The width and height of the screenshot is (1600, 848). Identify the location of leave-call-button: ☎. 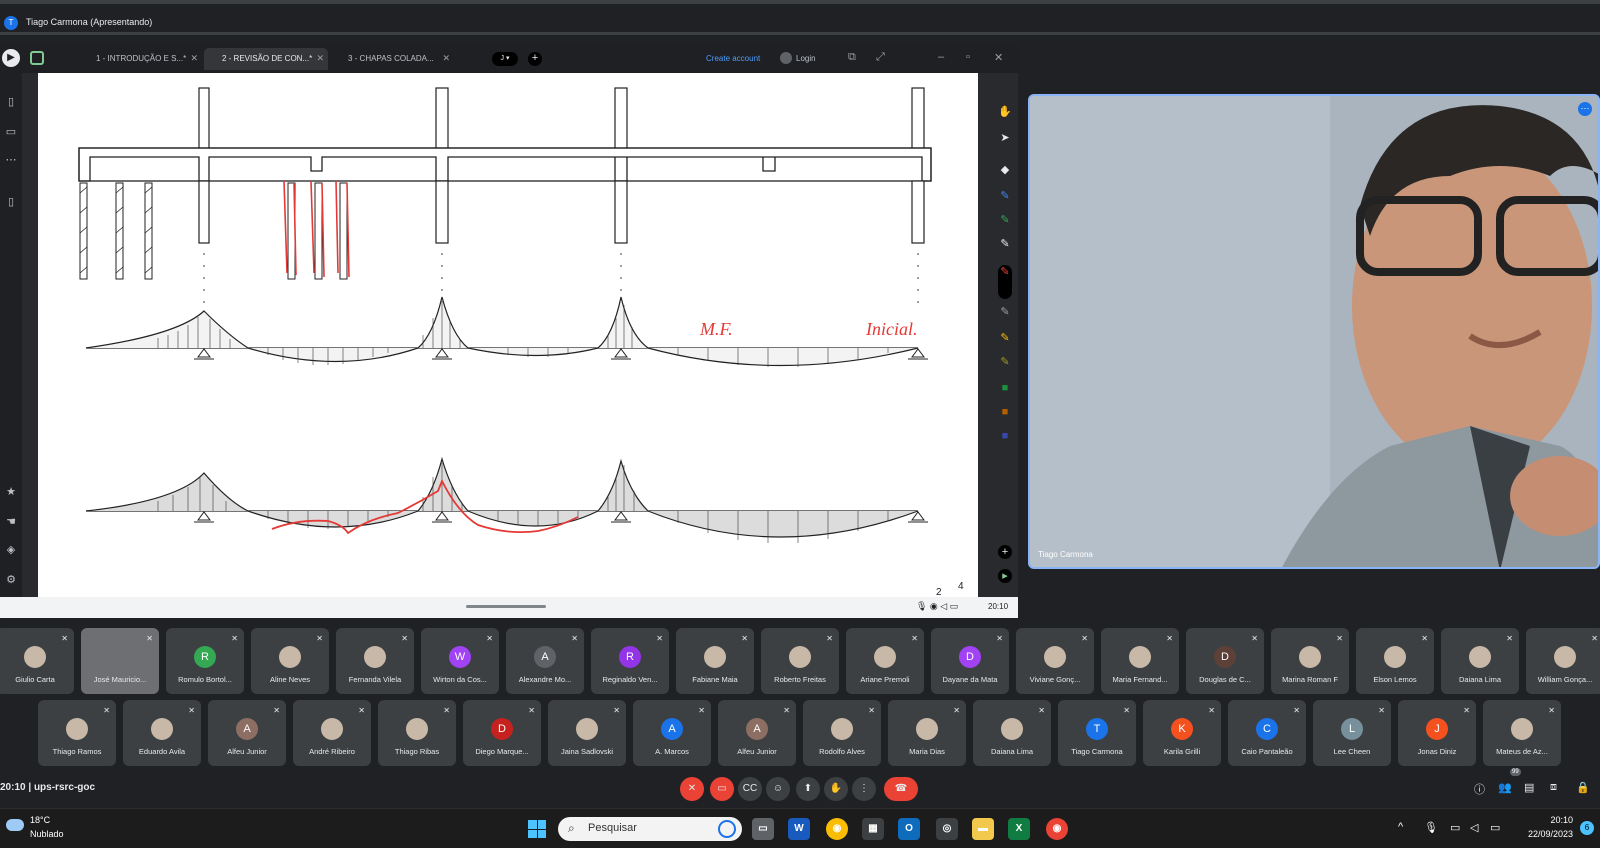
(901, 789).